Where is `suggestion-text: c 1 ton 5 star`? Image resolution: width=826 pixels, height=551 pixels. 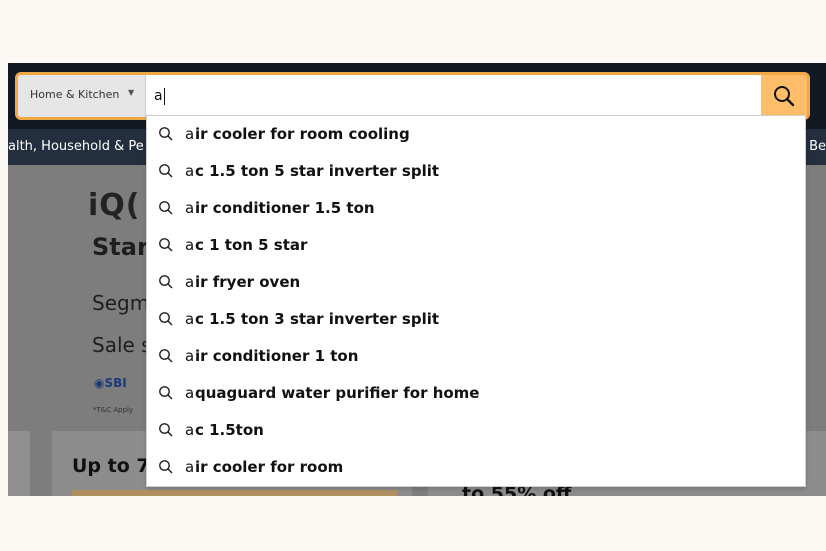 suggestion-text: c 1 ton 5 star is located at coordinates (251, 245).